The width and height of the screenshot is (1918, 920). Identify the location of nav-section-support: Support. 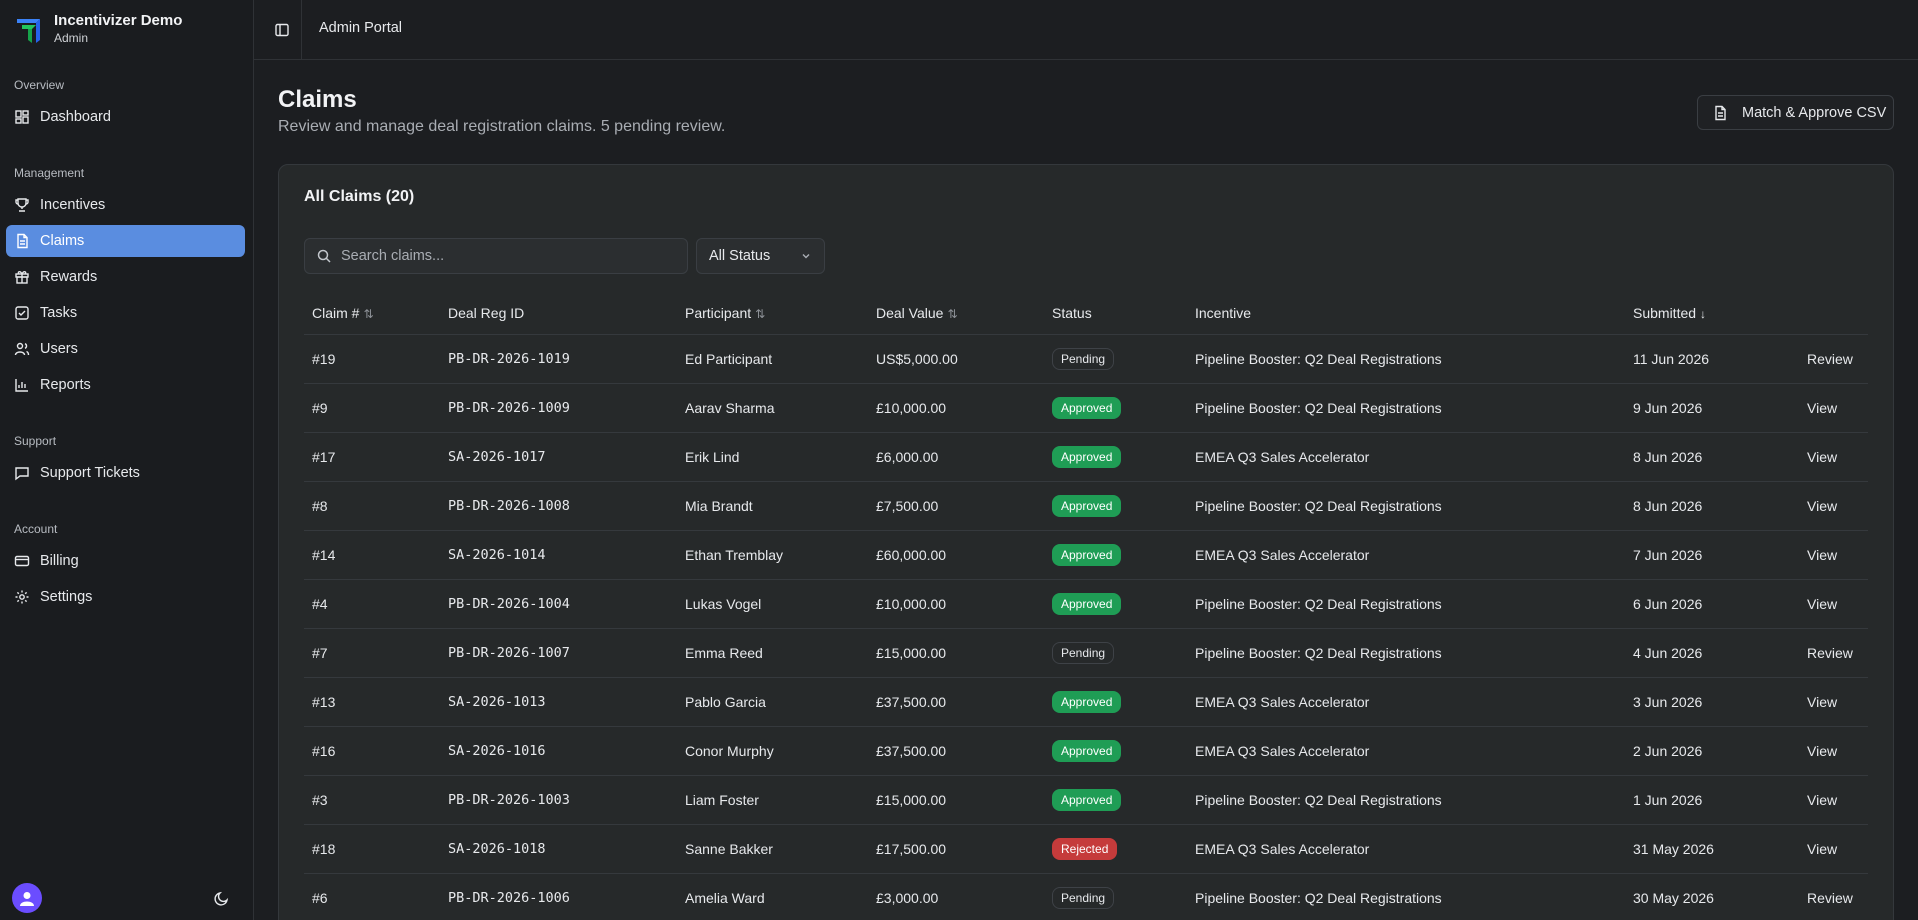
(35, 441).